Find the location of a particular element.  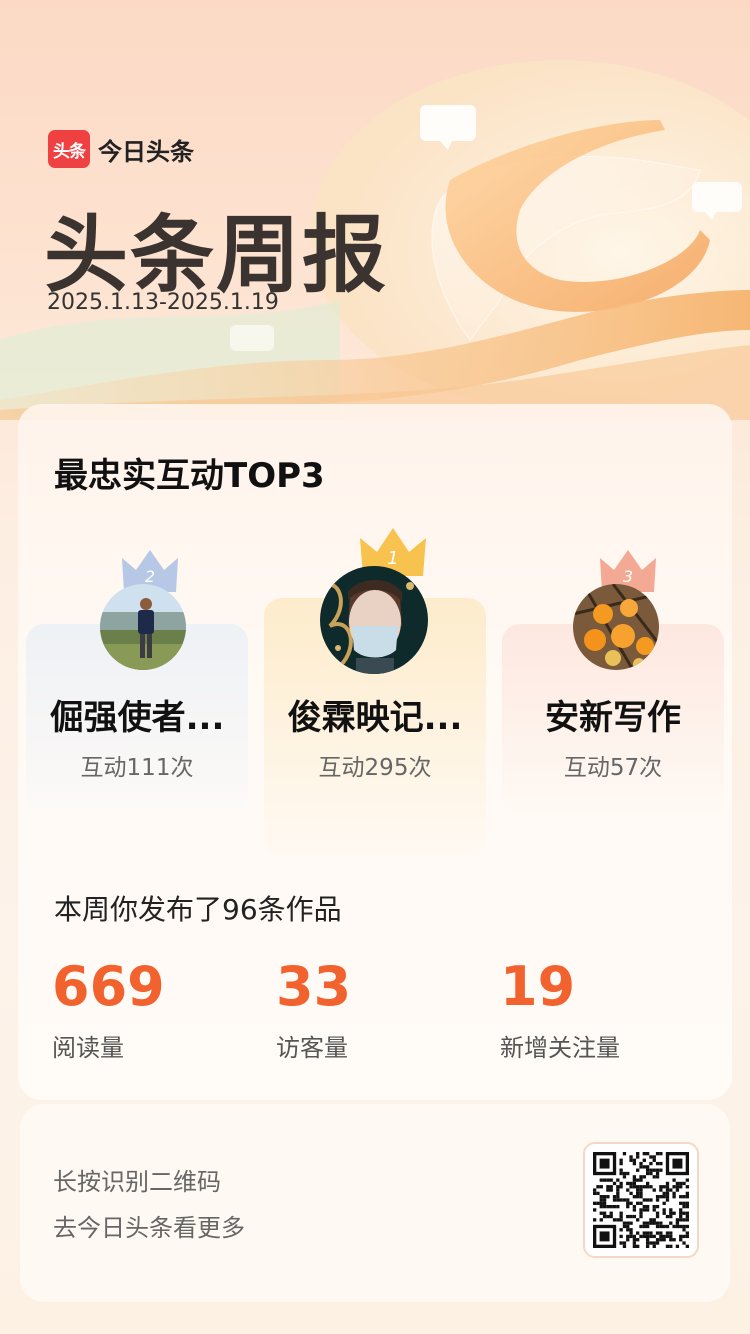

stat-label: 新增关注量 is located at coordinates (560, 1048).